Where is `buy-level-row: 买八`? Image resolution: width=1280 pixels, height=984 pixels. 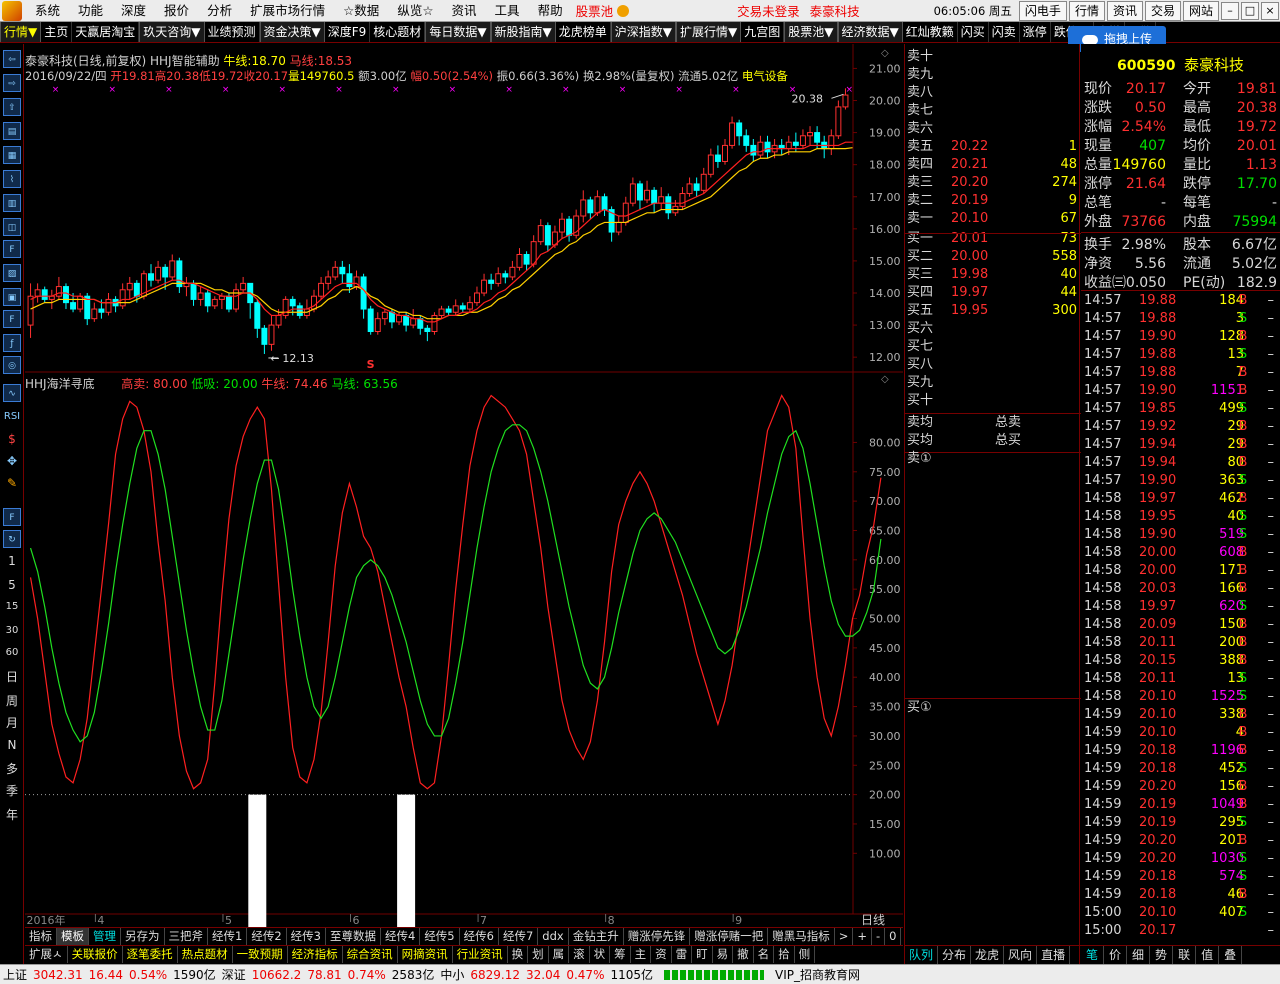 buy-level-row: 买八 is located at coordinates (993, 365).